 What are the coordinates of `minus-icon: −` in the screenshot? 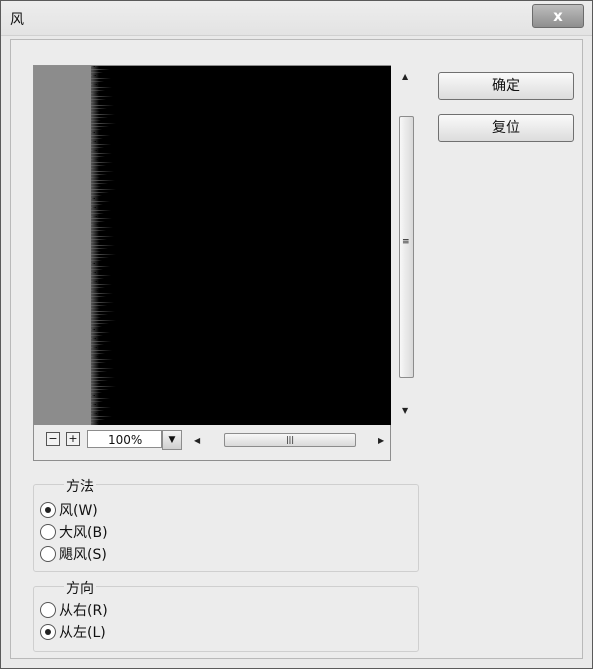 It's located at (53, 438).